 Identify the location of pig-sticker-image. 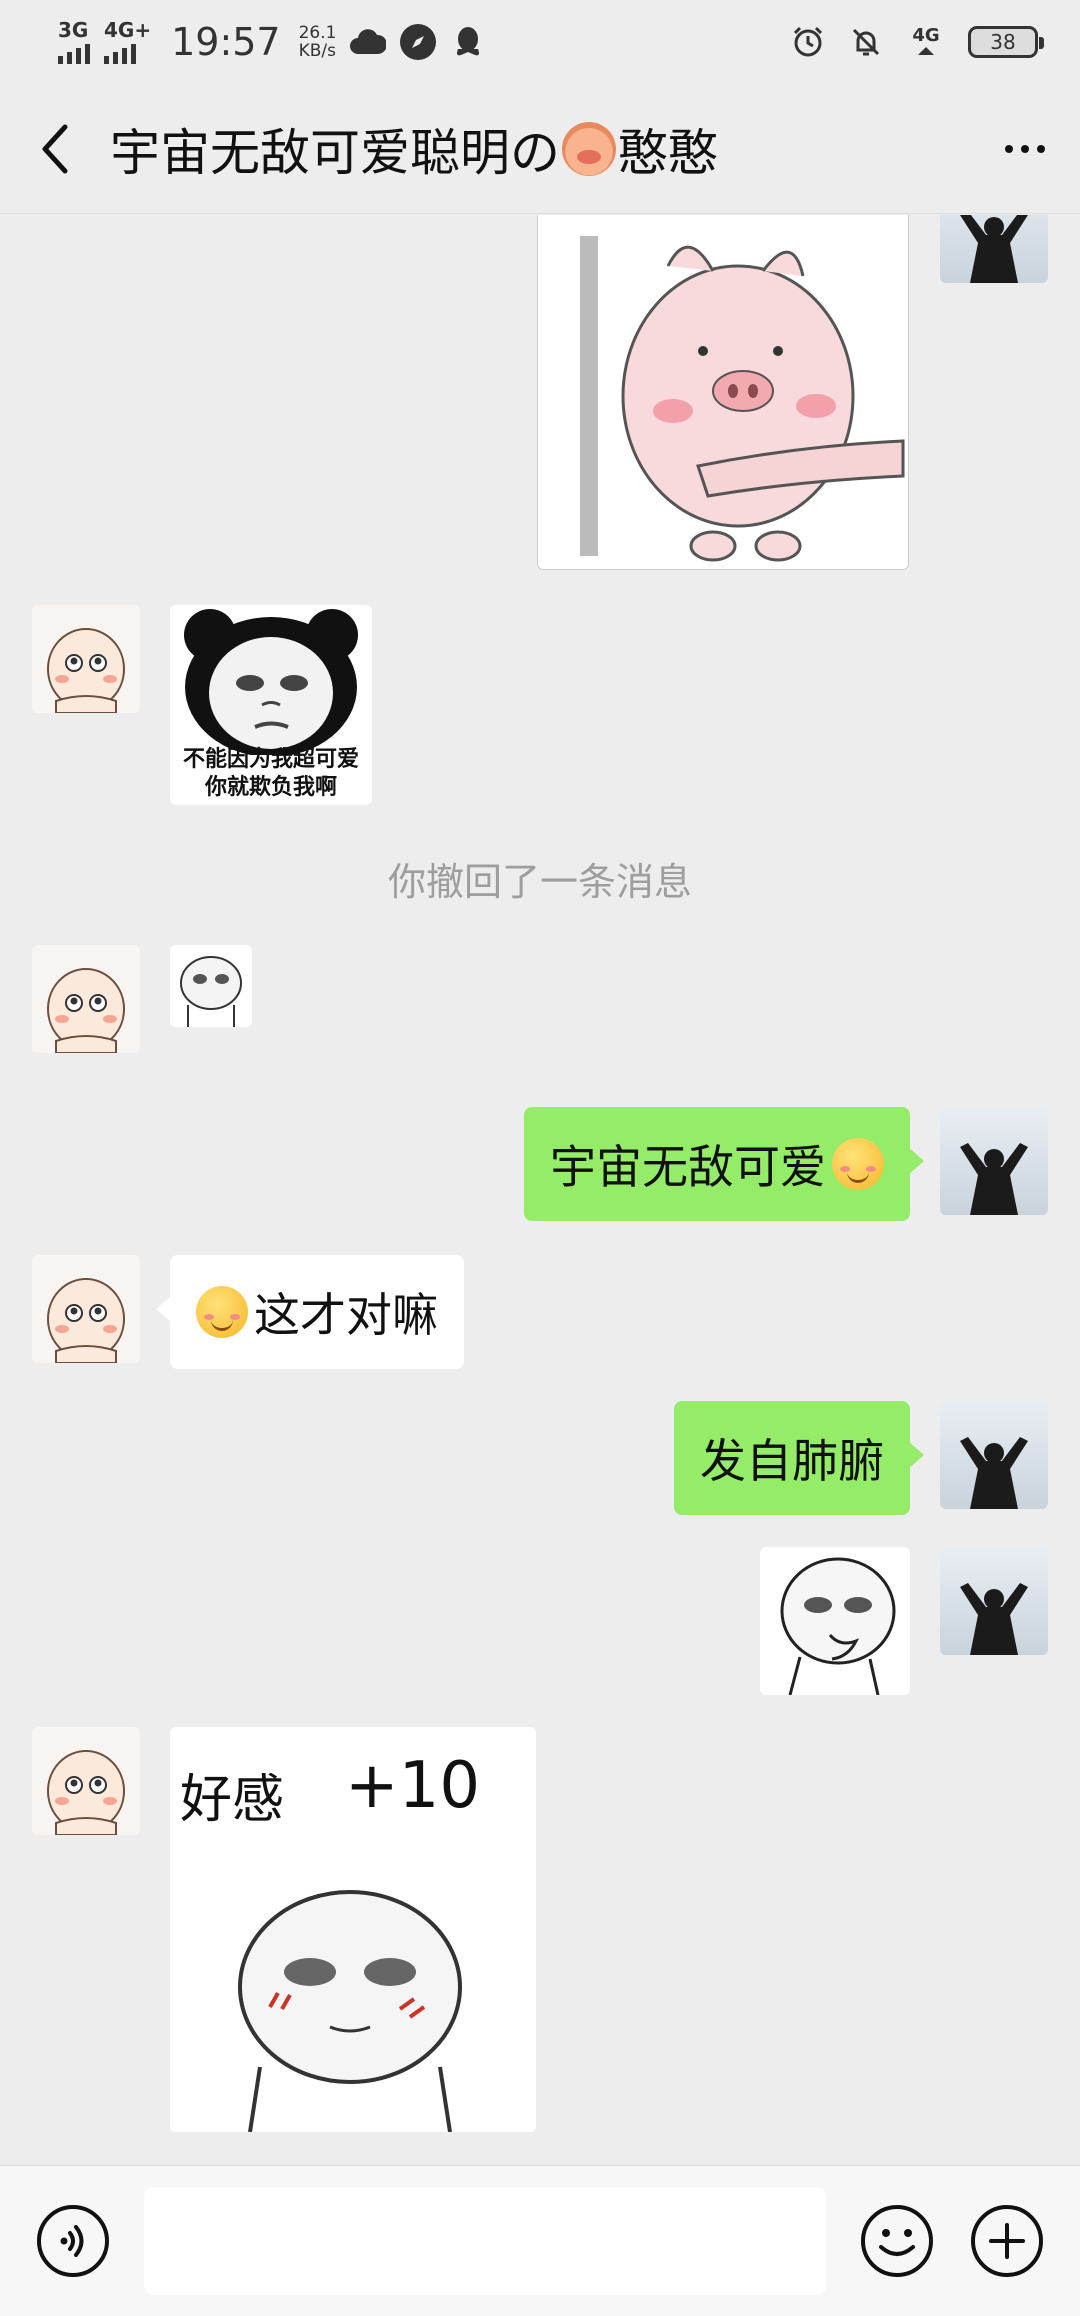
(723, 392).